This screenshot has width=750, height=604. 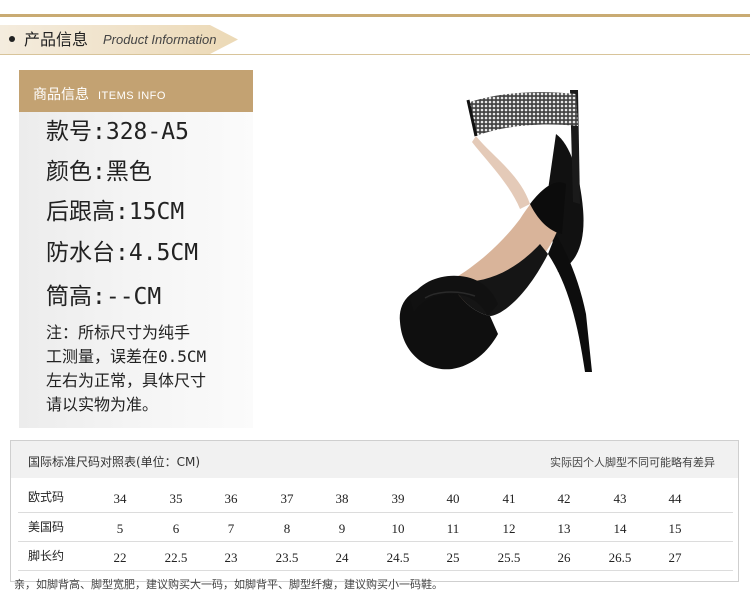 What do you see at coordinates (398, 557) in the screenshot?
I see `size-cell: 24.5` at bounding box center [398, 557].